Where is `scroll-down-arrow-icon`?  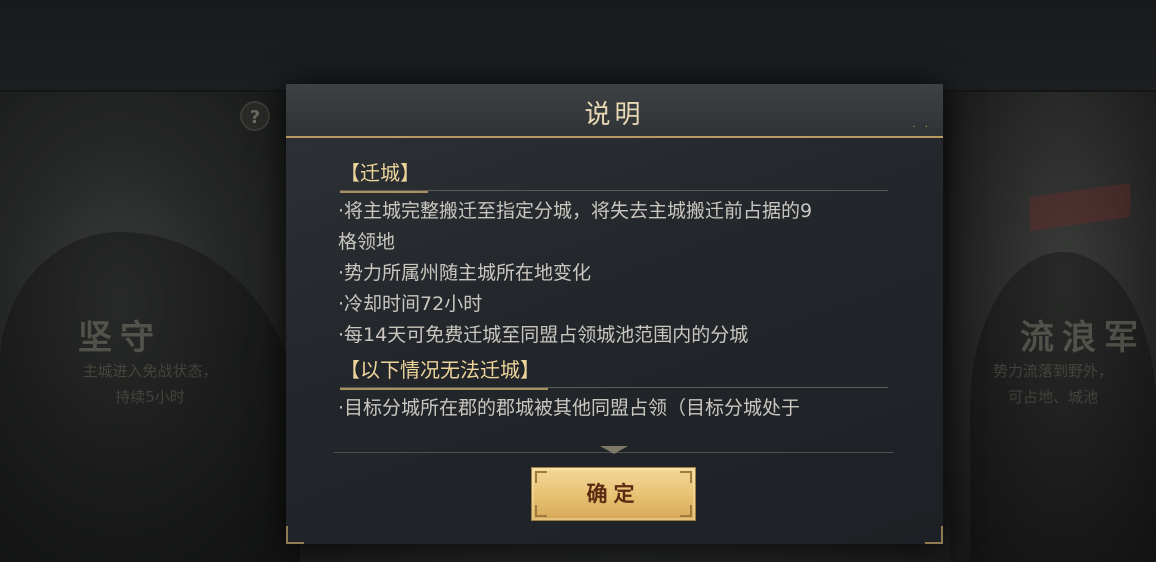
scroll-down-arrow-icon is located at coordinates (614, 450).